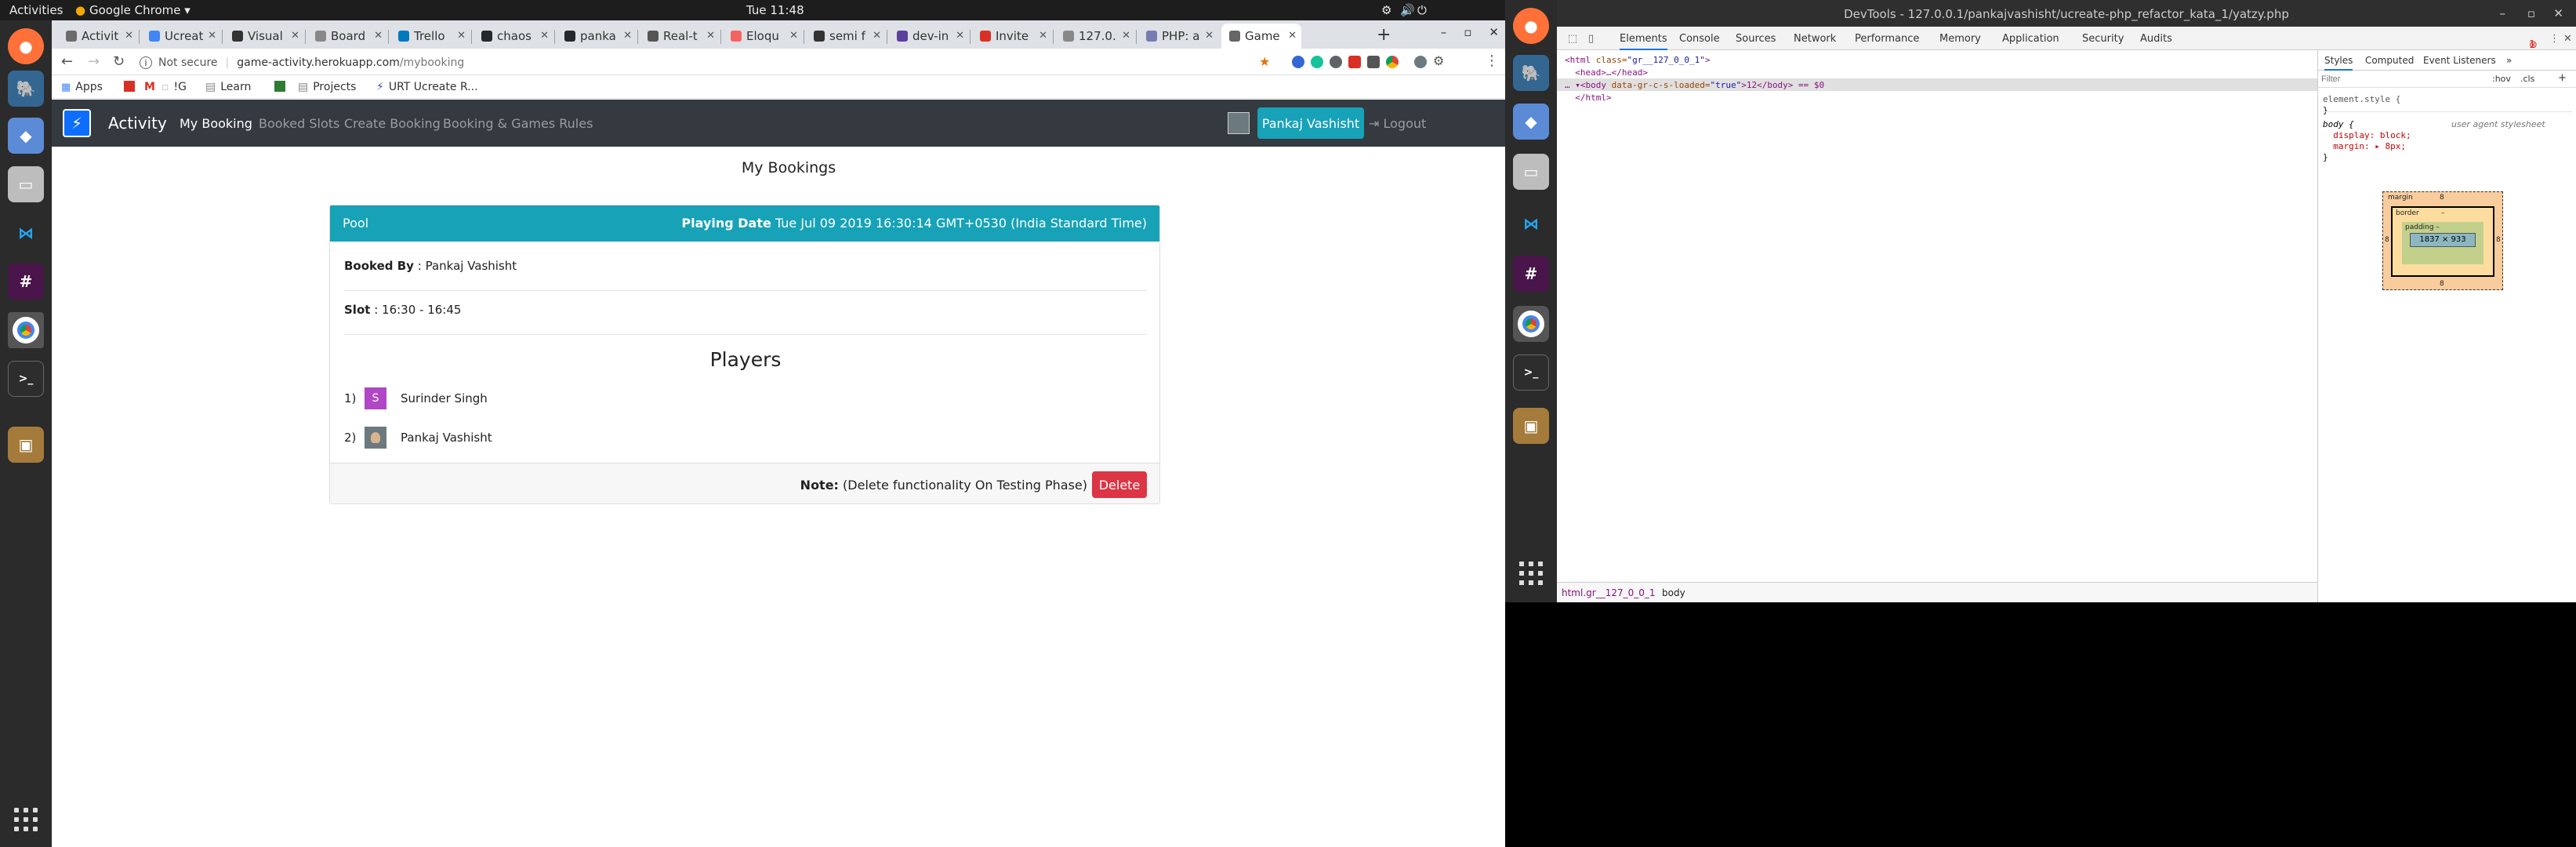 The image size is (2576, 847). Describe the element at coordinates (26, 233) in the screenshot. I see `vscode-icon: ⋈` at that location.